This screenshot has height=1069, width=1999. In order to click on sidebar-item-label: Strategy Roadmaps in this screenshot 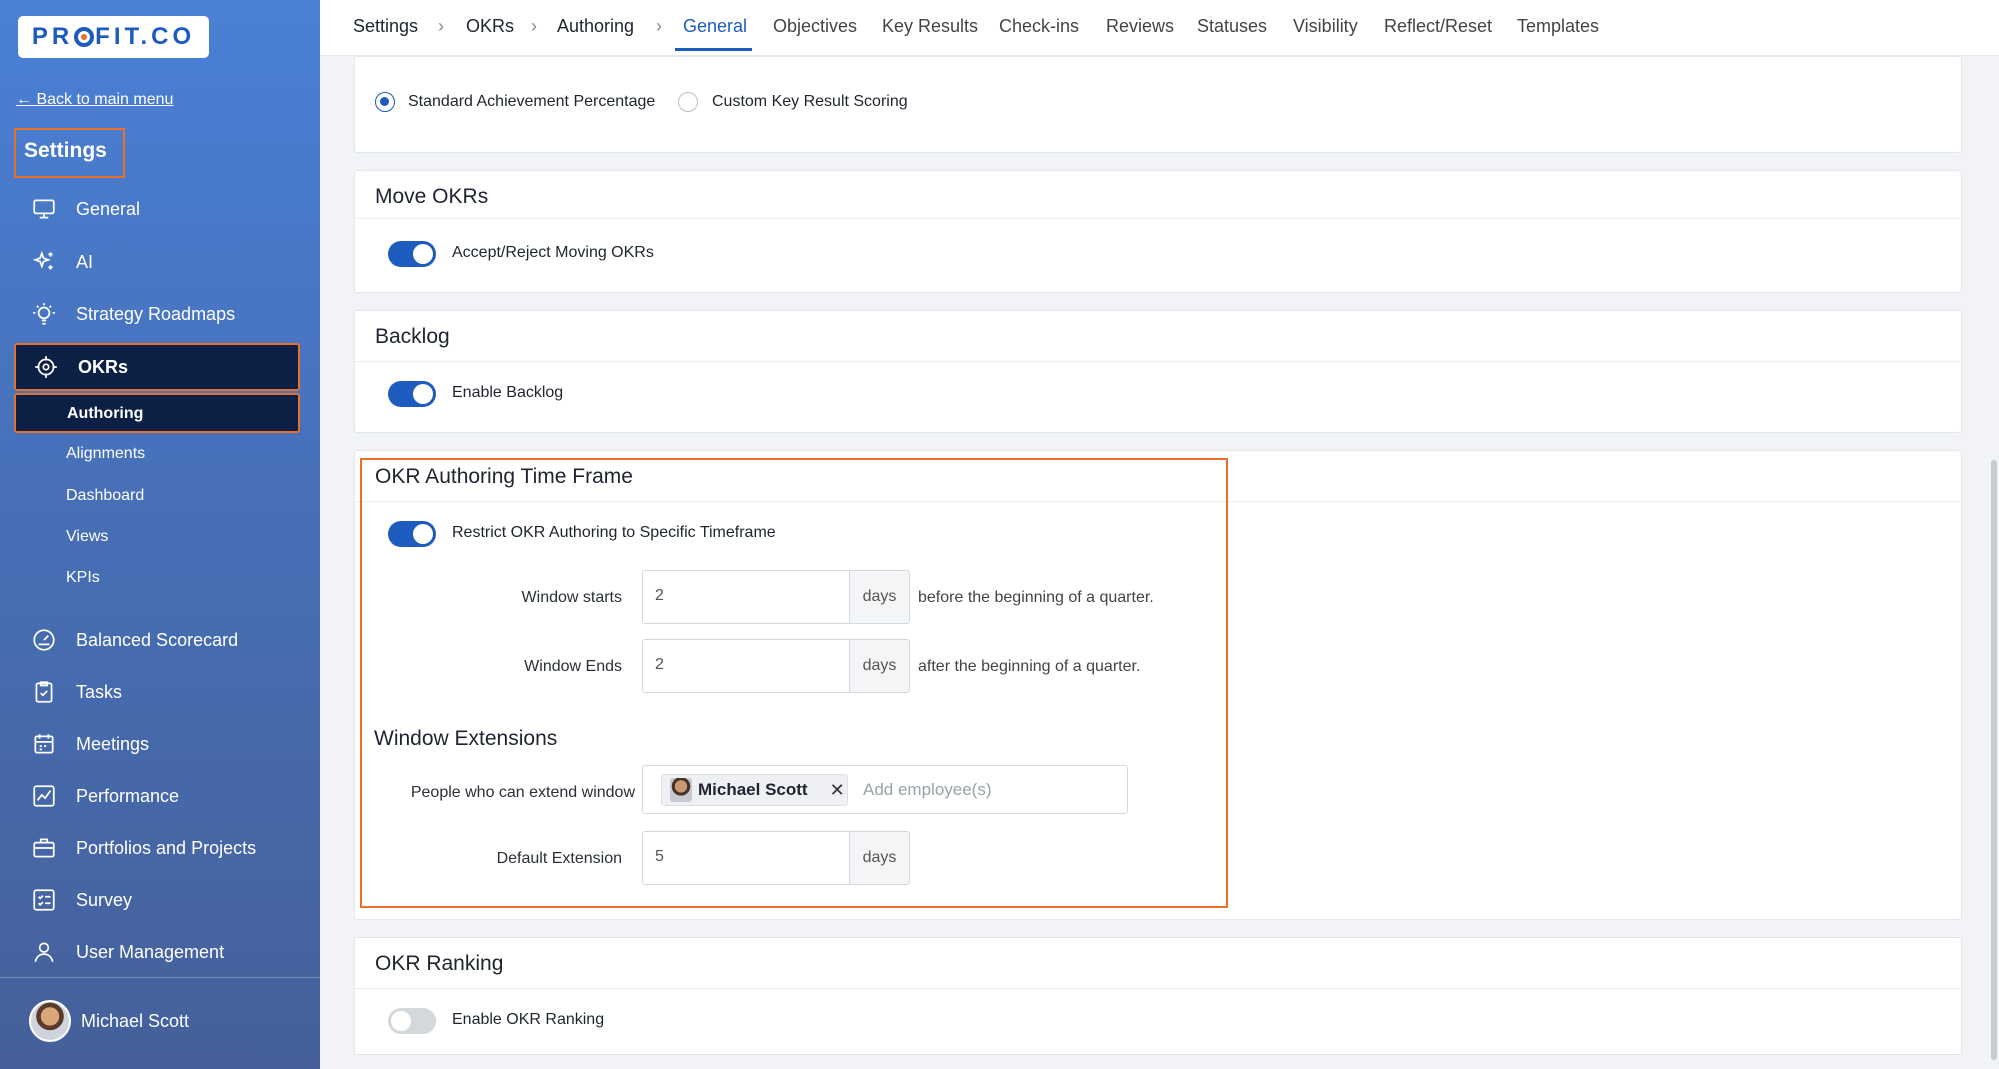, I will do `click(156, 313)`.